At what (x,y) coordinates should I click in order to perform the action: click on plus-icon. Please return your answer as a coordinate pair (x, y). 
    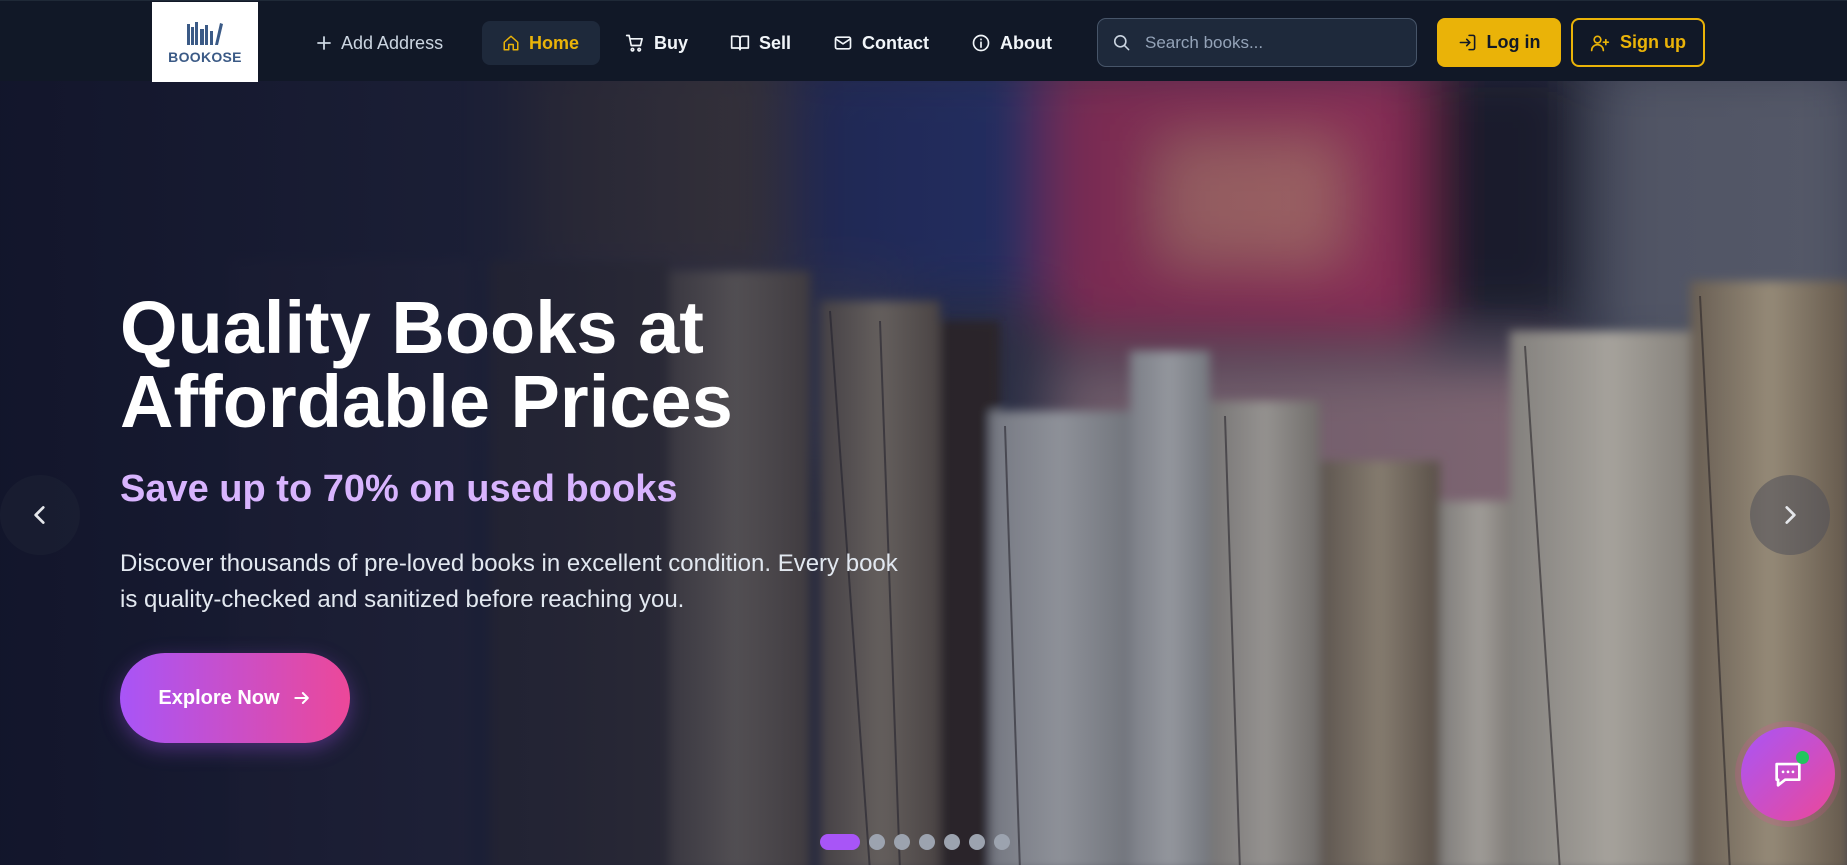
    Looking at the image, I should click on (324, 43).